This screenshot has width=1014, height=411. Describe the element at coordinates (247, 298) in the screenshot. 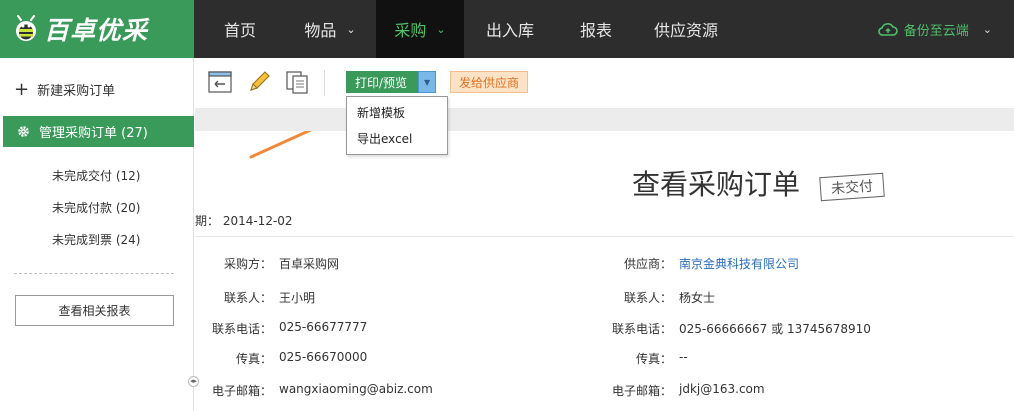

I see `buyer-contact-label: 联系人：` at that location.